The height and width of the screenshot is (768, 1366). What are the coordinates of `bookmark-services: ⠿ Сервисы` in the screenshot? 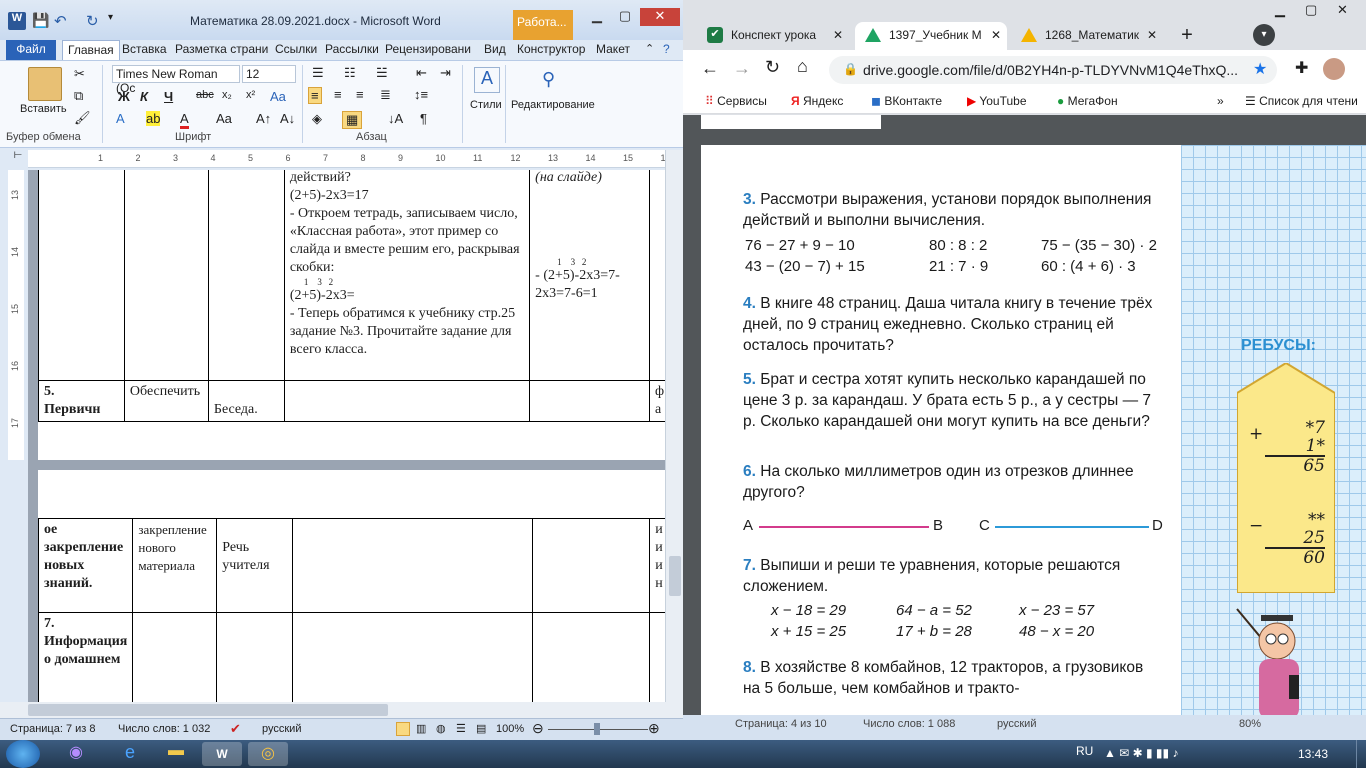 It's located at (736, 101).